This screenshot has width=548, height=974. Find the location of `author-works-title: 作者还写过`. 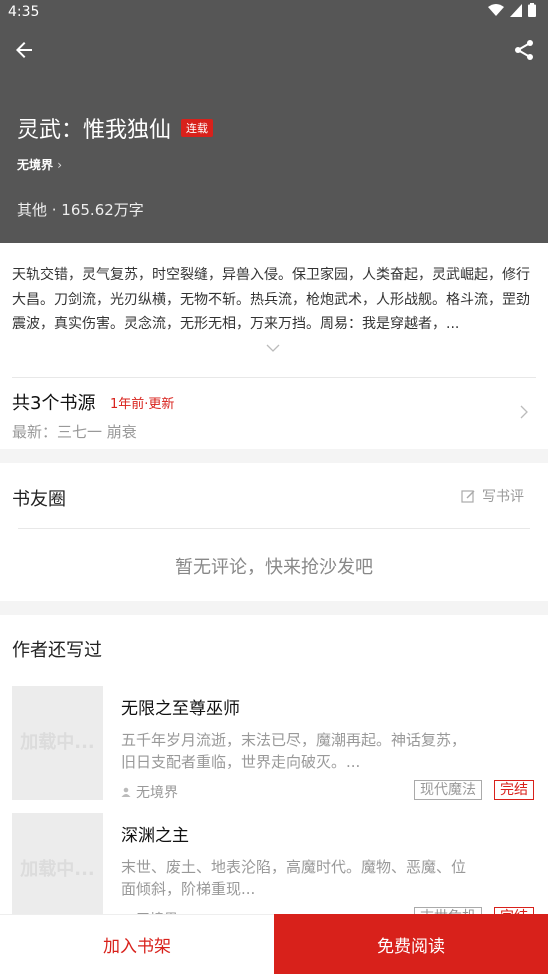

author-works-title: 作者还写过 is located at coordinates (57, 650).